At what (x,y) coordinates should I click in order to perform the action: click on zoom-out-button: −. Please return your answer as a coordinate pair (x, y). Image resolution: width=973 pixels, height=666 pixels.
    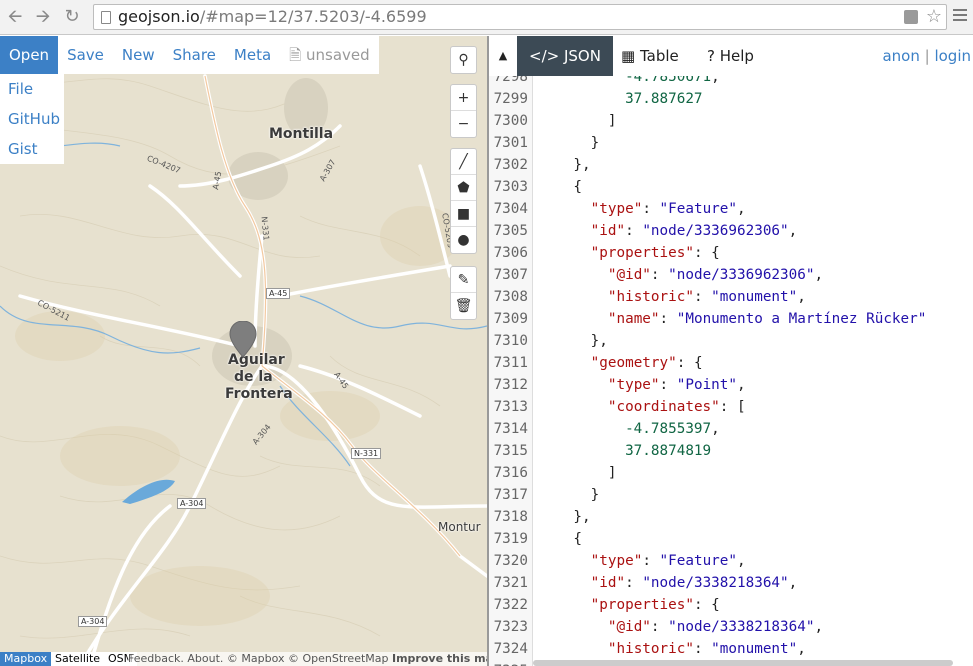
    Looking at the image, I should click on (463, 124).